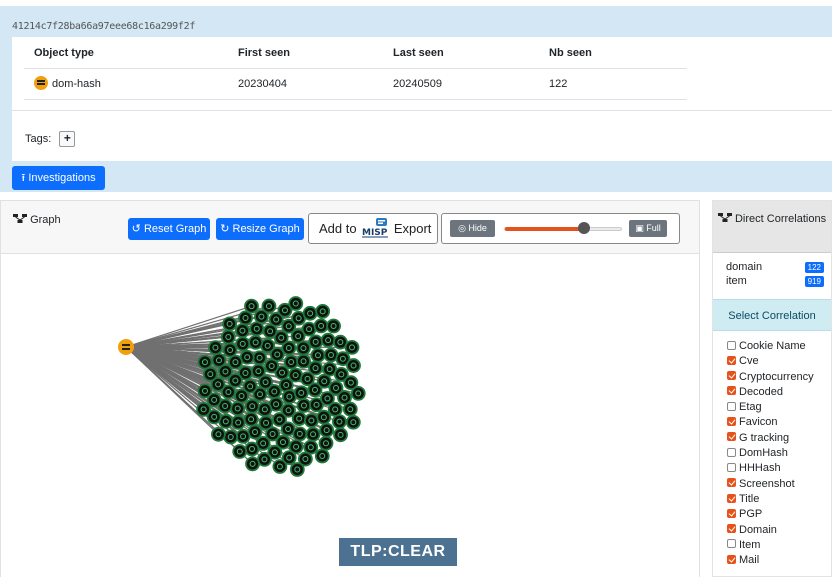  I want to click on resize-graph-button: ↻ Resize Graph, so click(260, 229).